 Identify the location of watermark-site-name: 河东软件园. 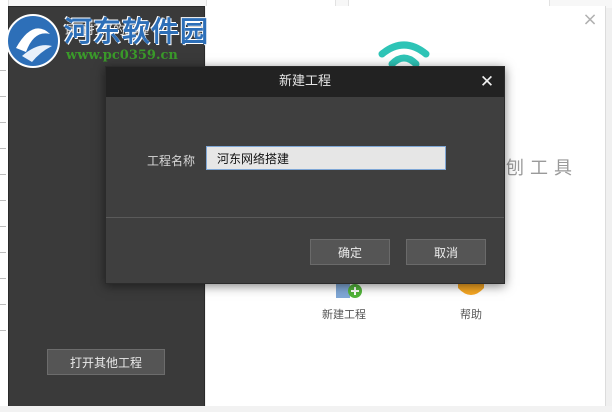
(137, 31).